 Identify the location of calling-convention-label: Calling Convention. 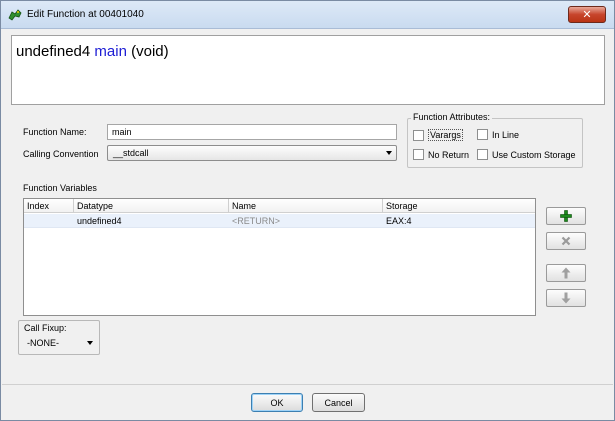
(61, 154).